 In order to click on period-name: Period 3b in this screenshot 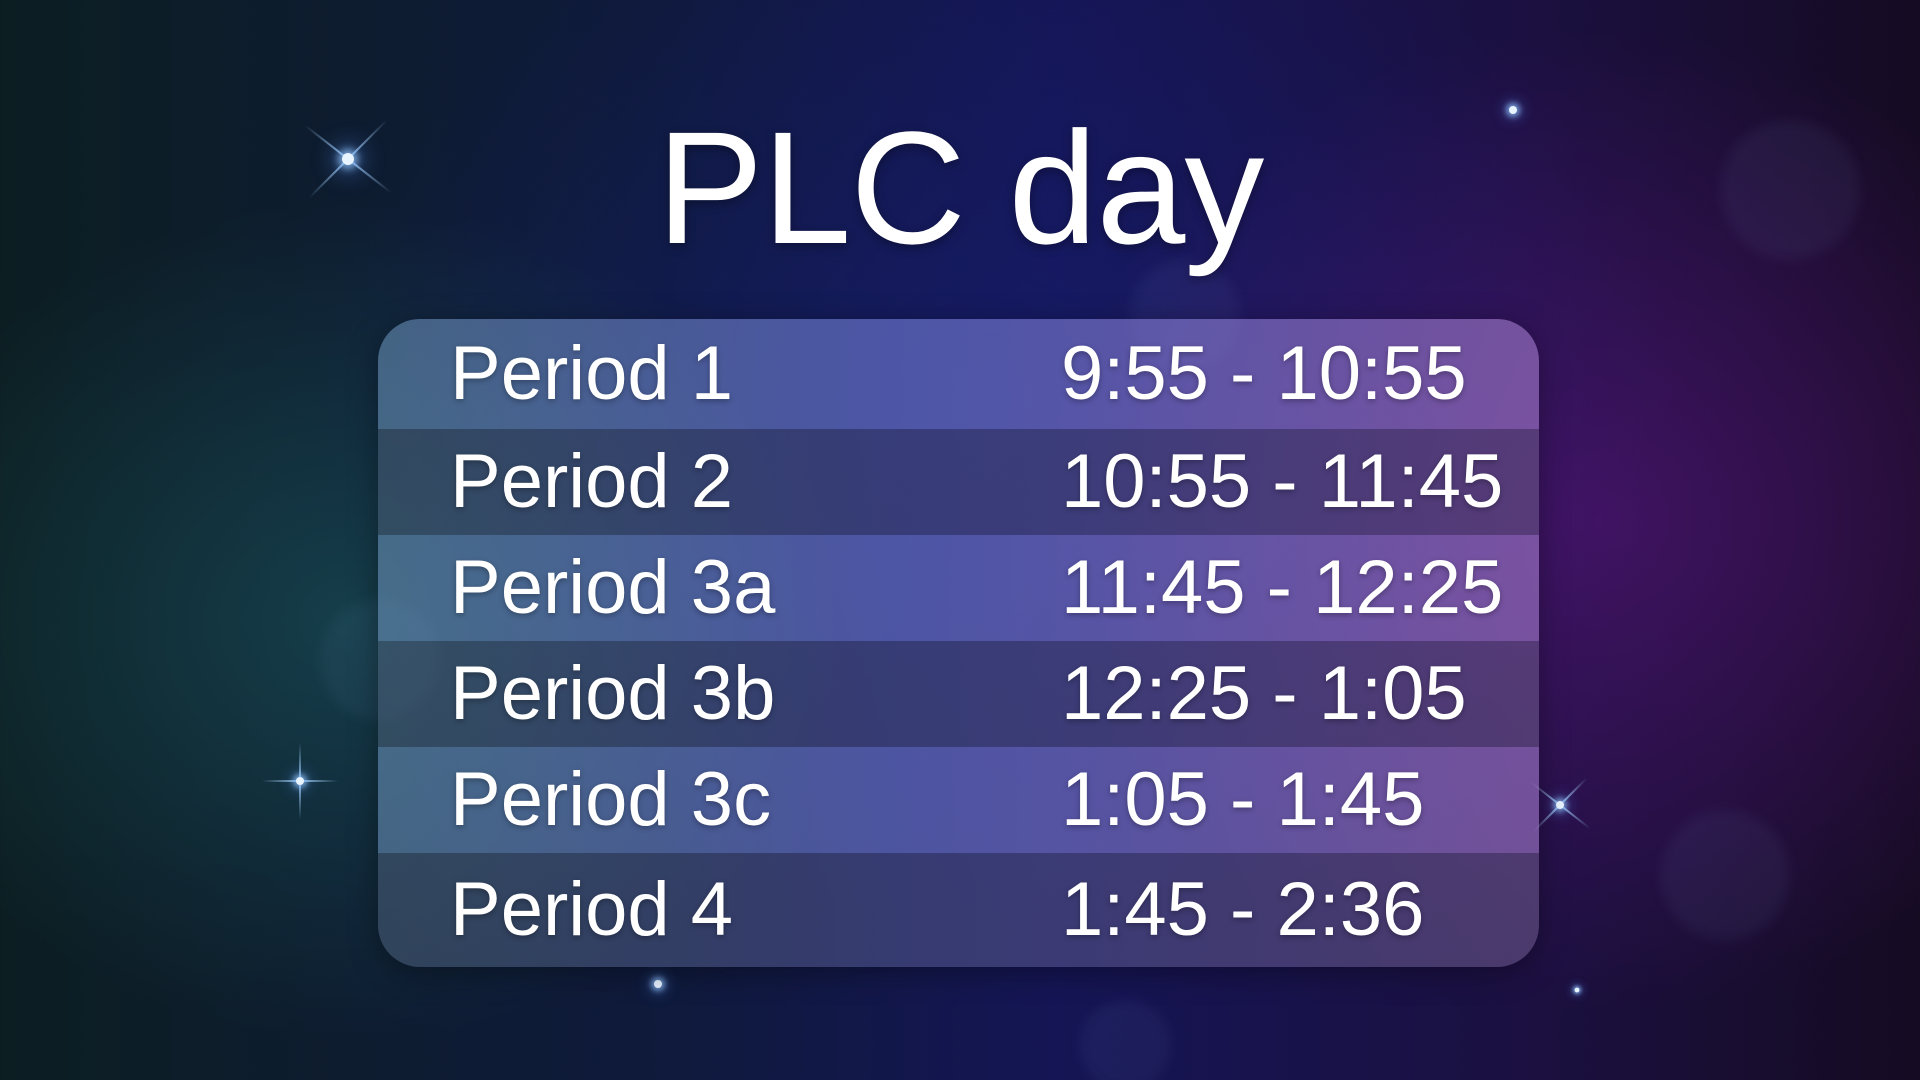, I will do `click(613, 693)`.